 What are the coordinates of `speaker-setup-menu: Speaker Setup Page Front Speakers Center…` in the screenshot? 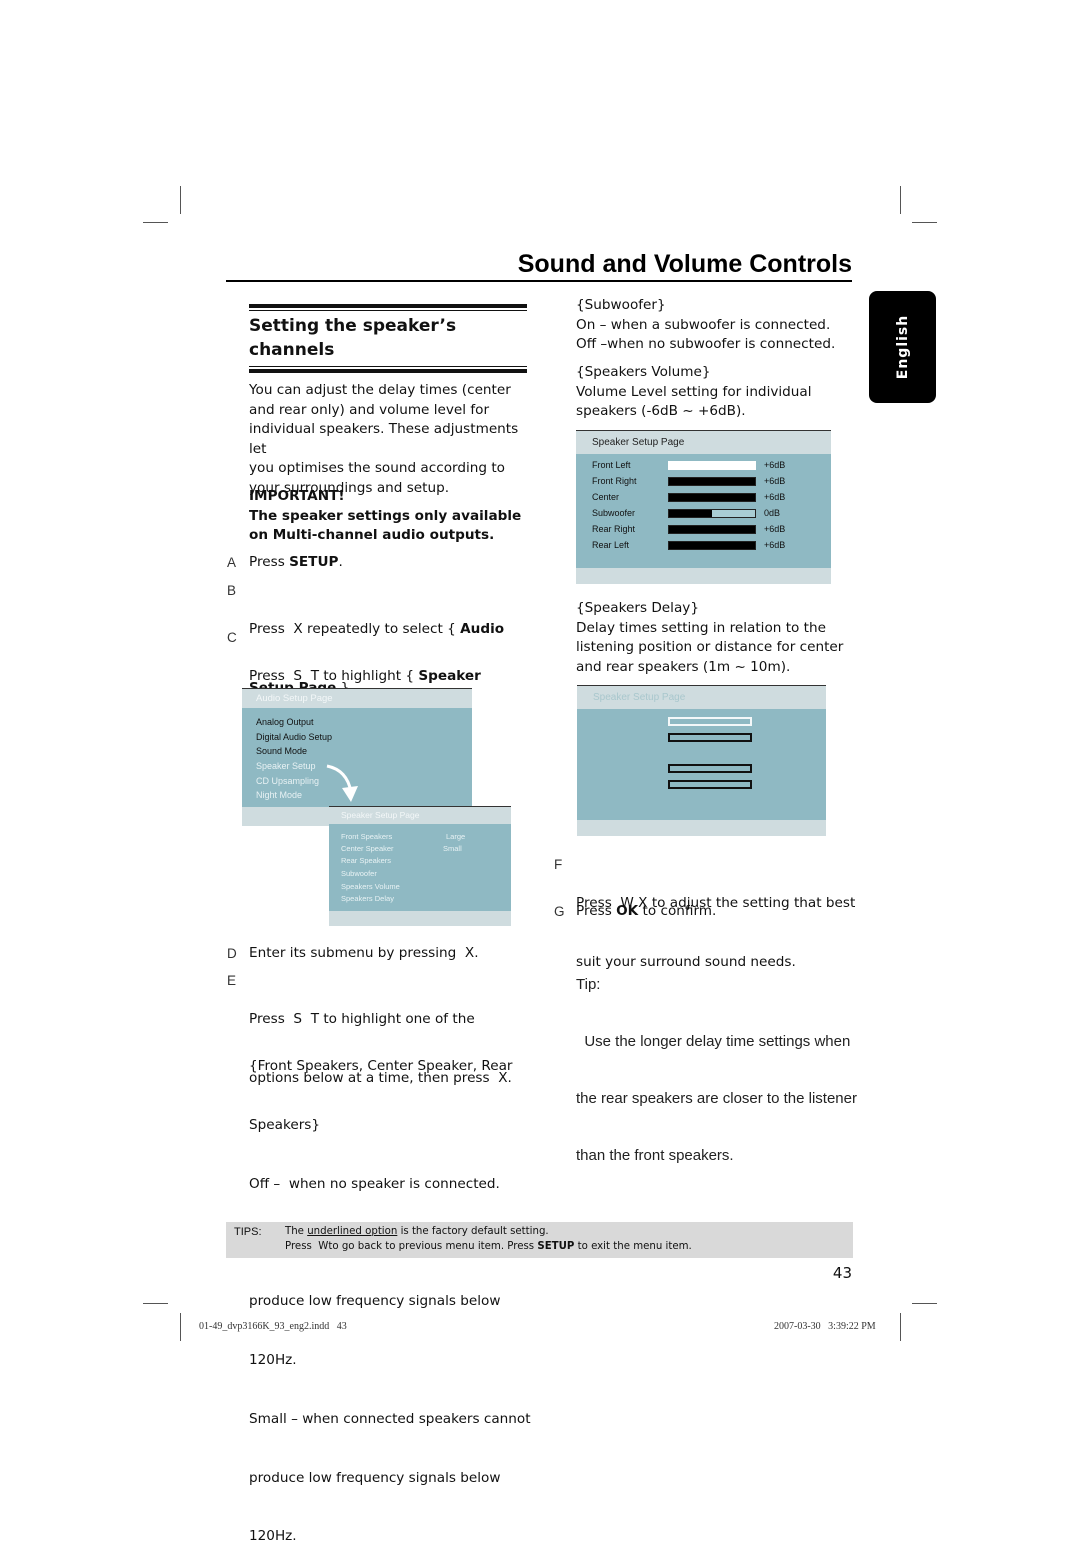 It's located at (420, 866).